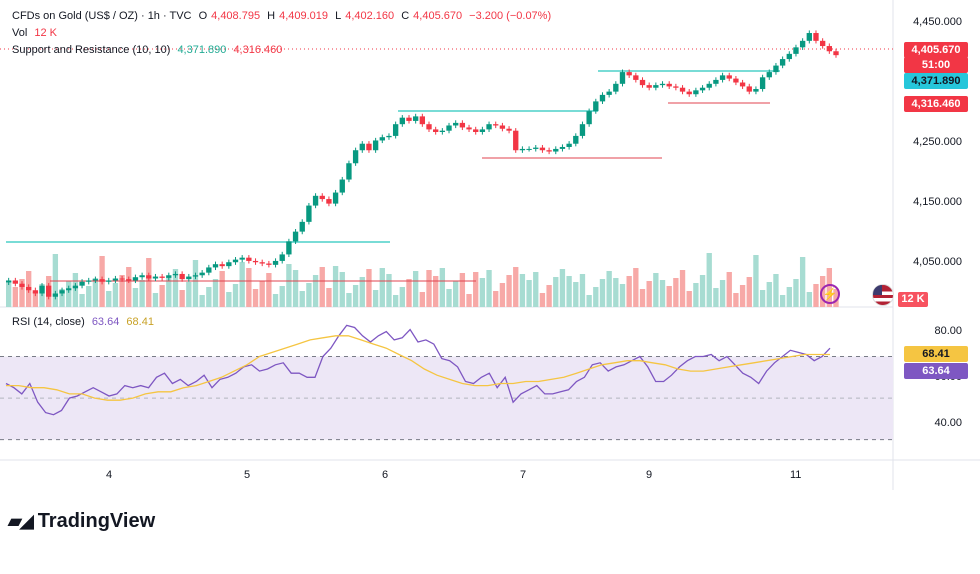 The width and height of the screenshot is (980, 574). Describe the element at coordinates (338, 16) in the screenshot. I see `low-label: L` at that location.